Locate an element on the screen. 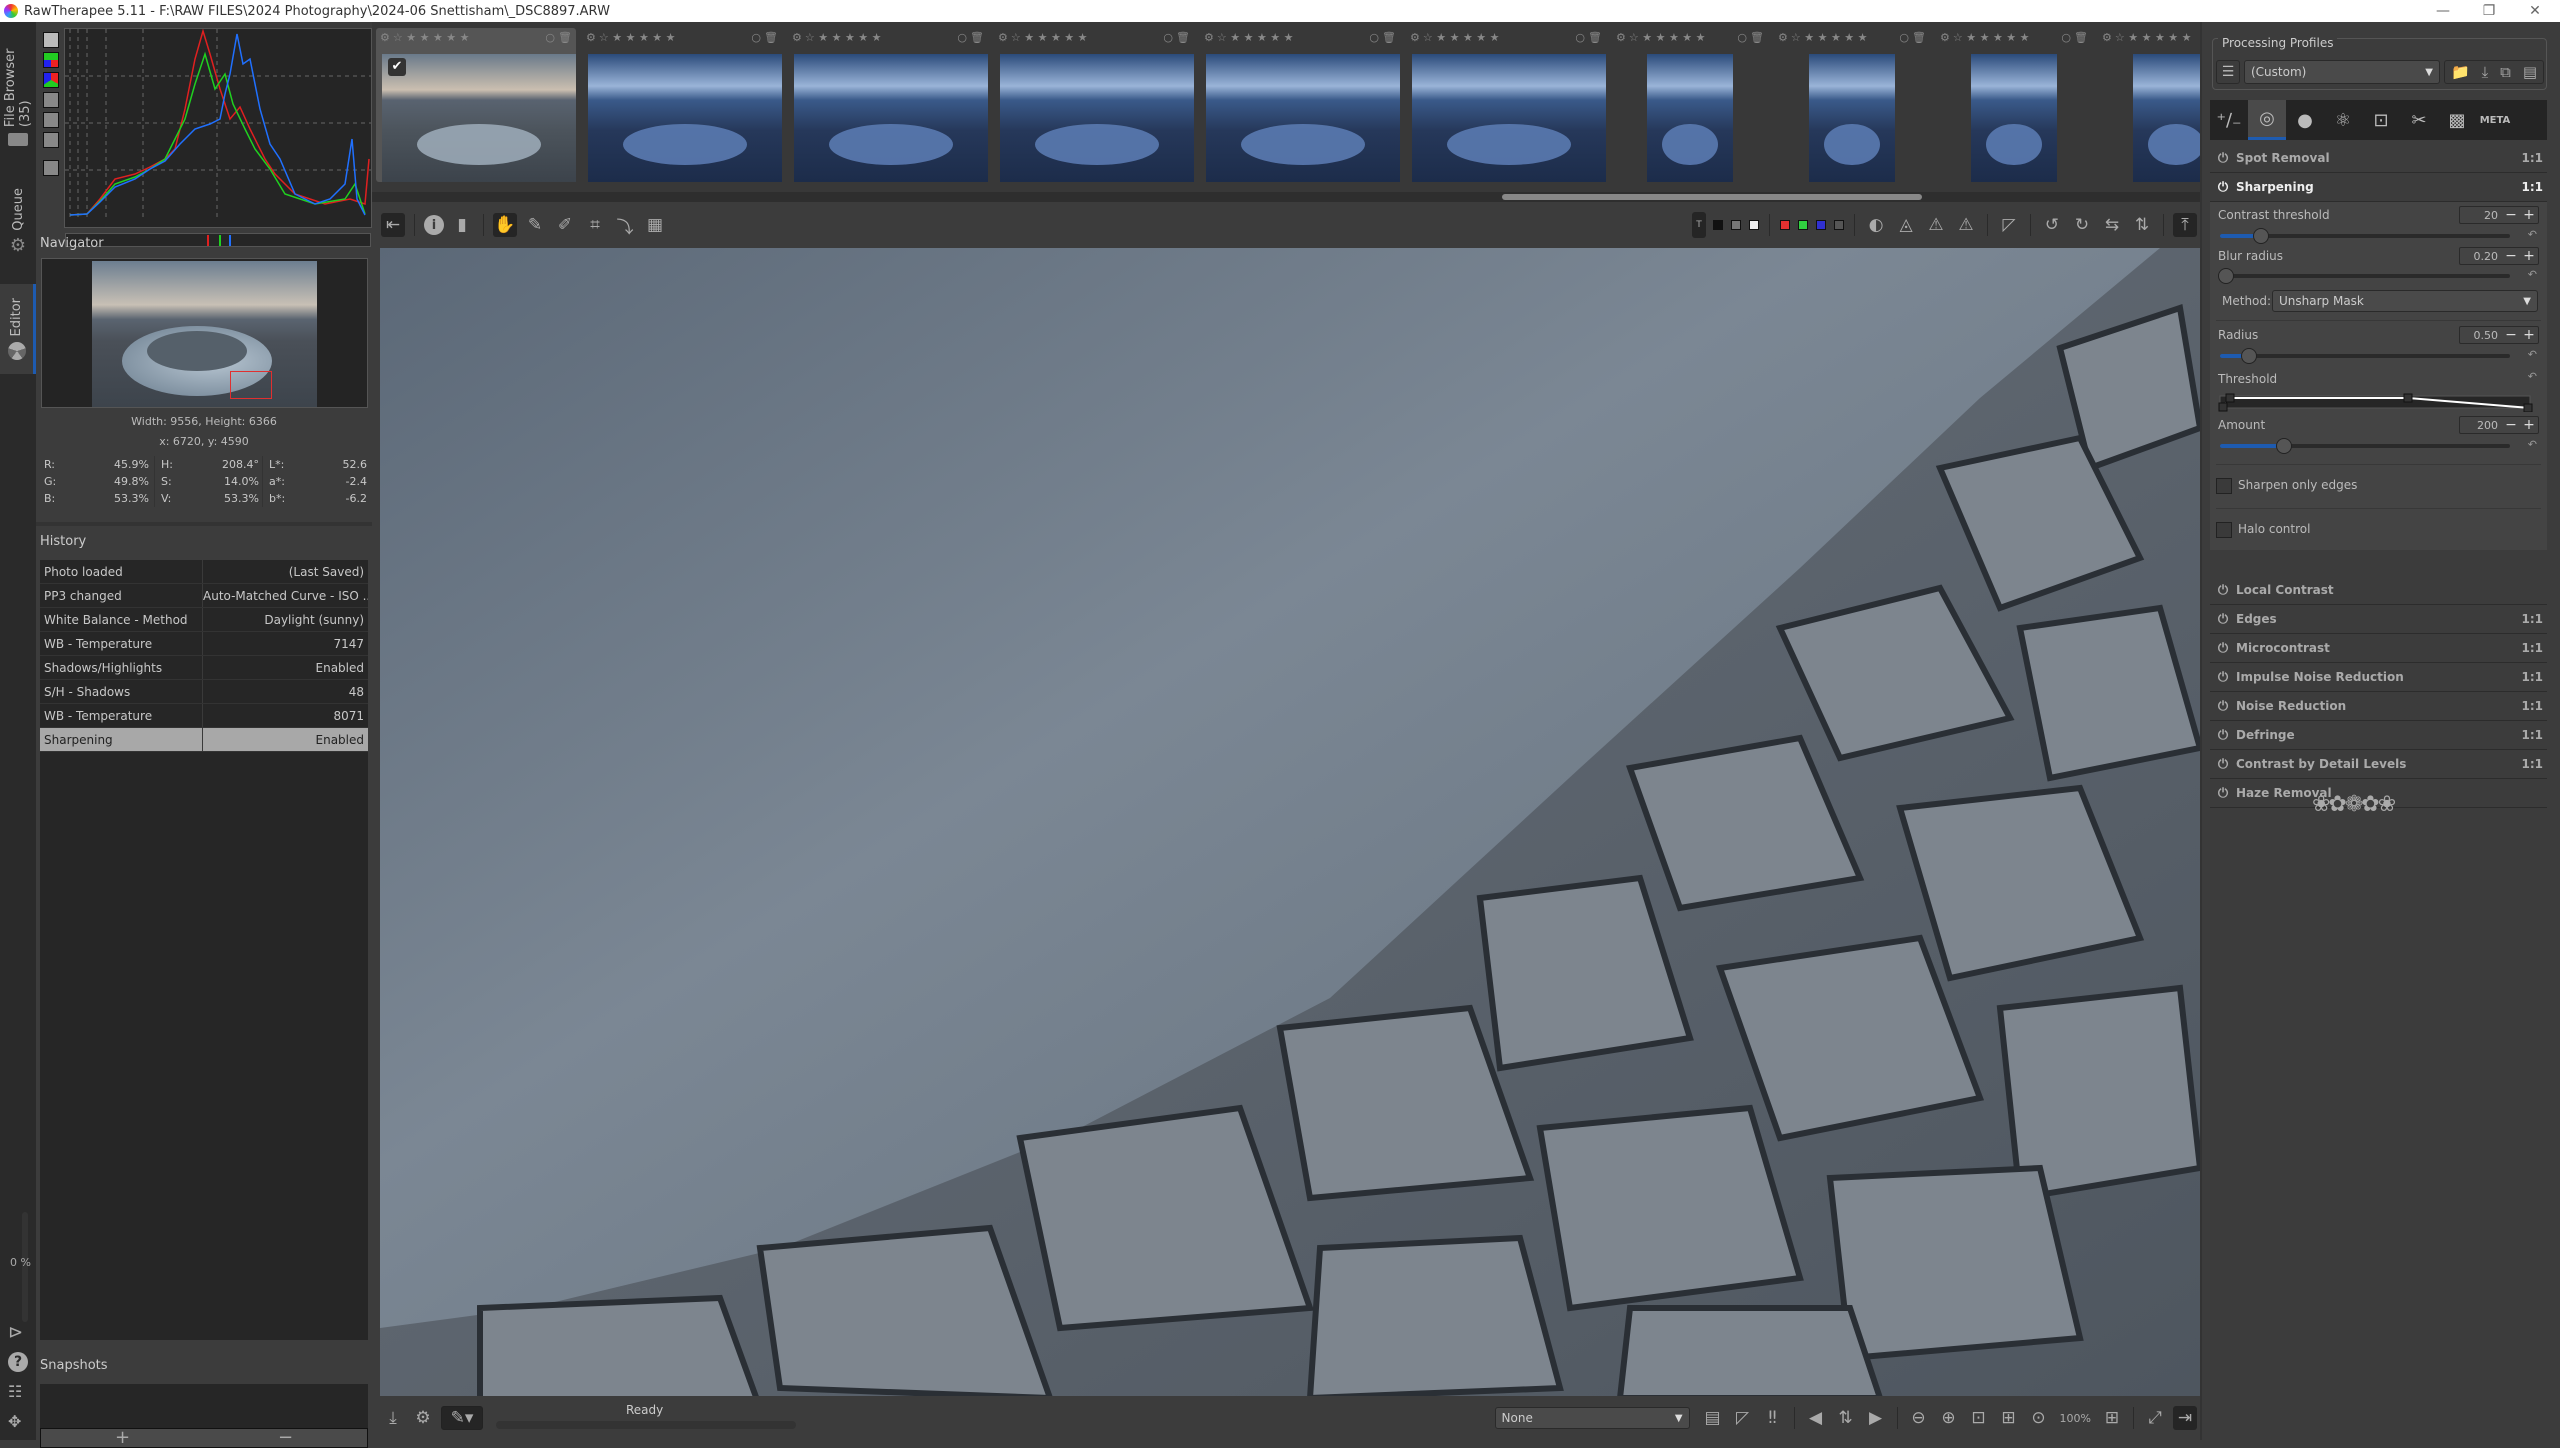  straighten-icon: ⤵ is located at coordinates (625, 225).